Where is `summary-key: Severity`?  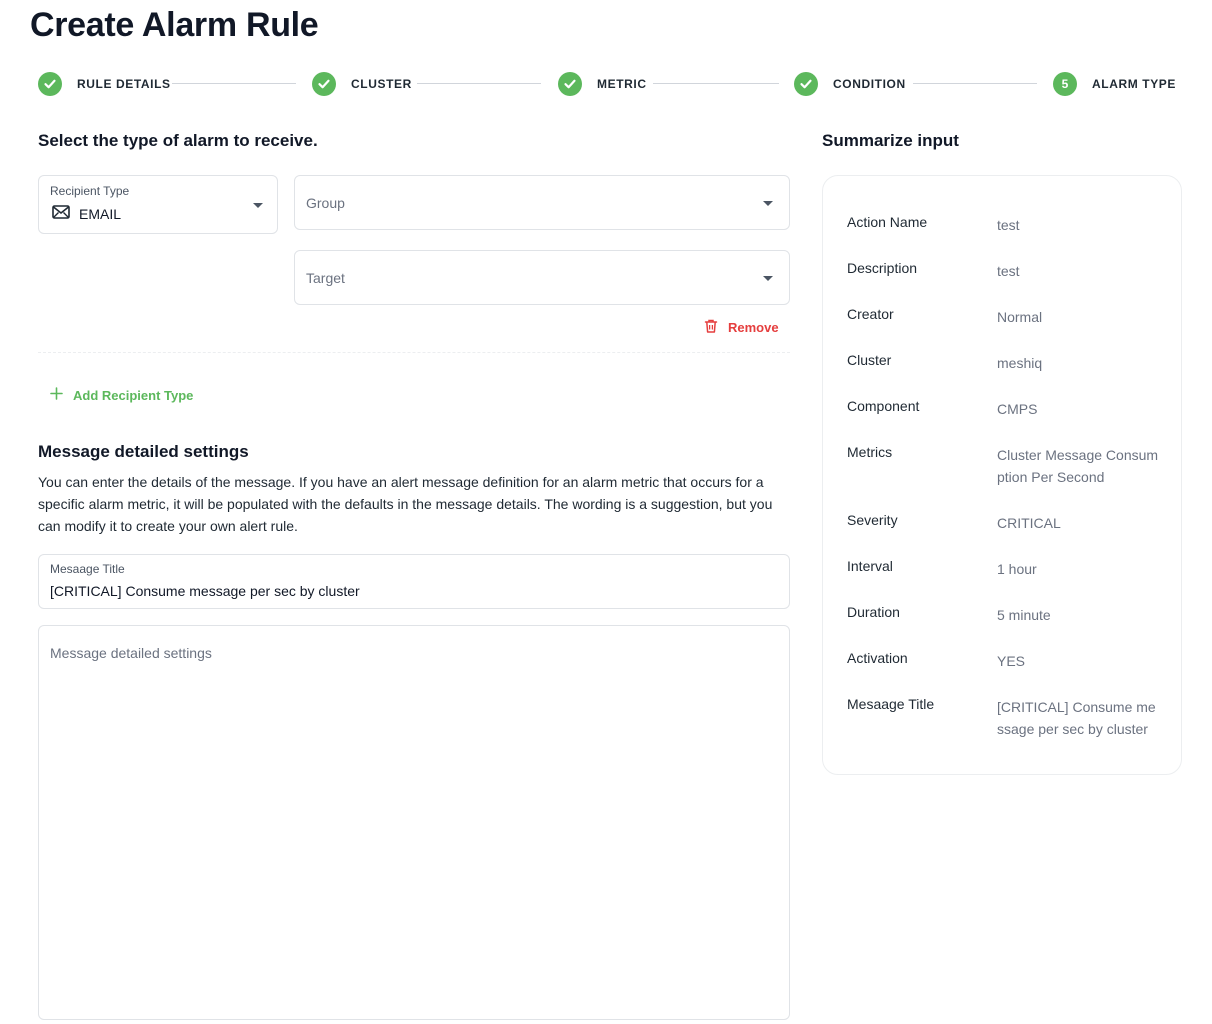
summary-key: Severity is located at coordinates (872, 520).